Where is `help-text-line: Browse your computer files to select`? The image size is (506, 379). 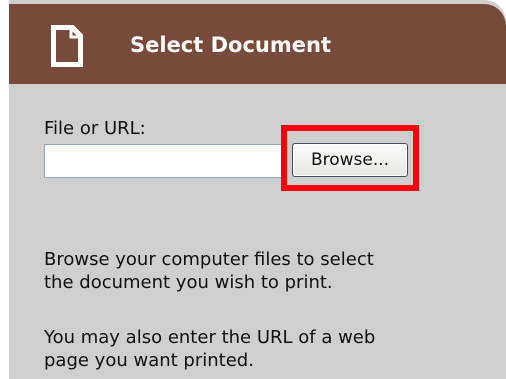 help-text-line: Browse your computer files to select is located at coordinates (209, 259).